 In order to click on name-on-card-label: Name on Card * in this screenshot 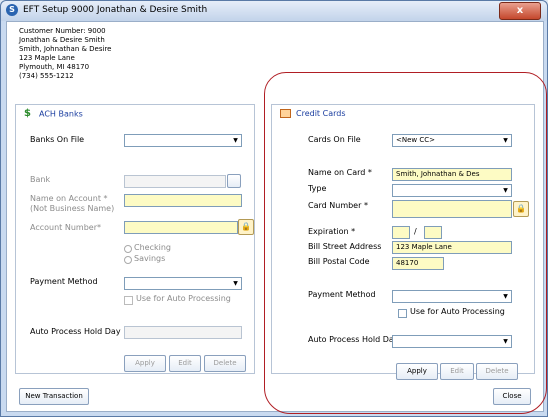, I will do `click(340, 172)`.